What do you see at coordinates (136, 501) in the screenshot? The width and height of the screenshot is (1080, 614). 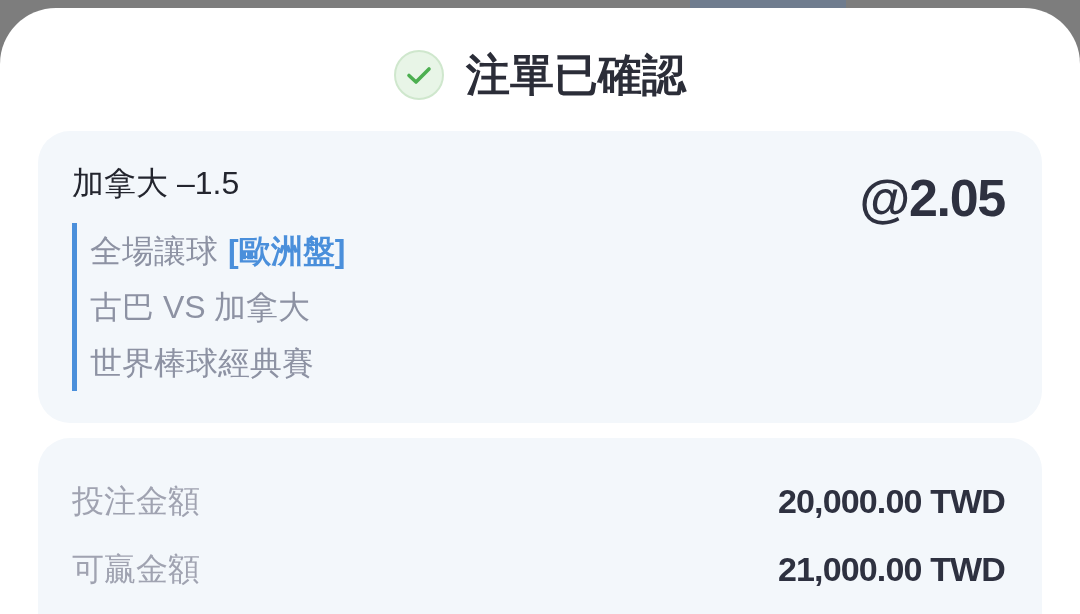 I see `summary-label: 投注金額` at bounding box center [136, 501].